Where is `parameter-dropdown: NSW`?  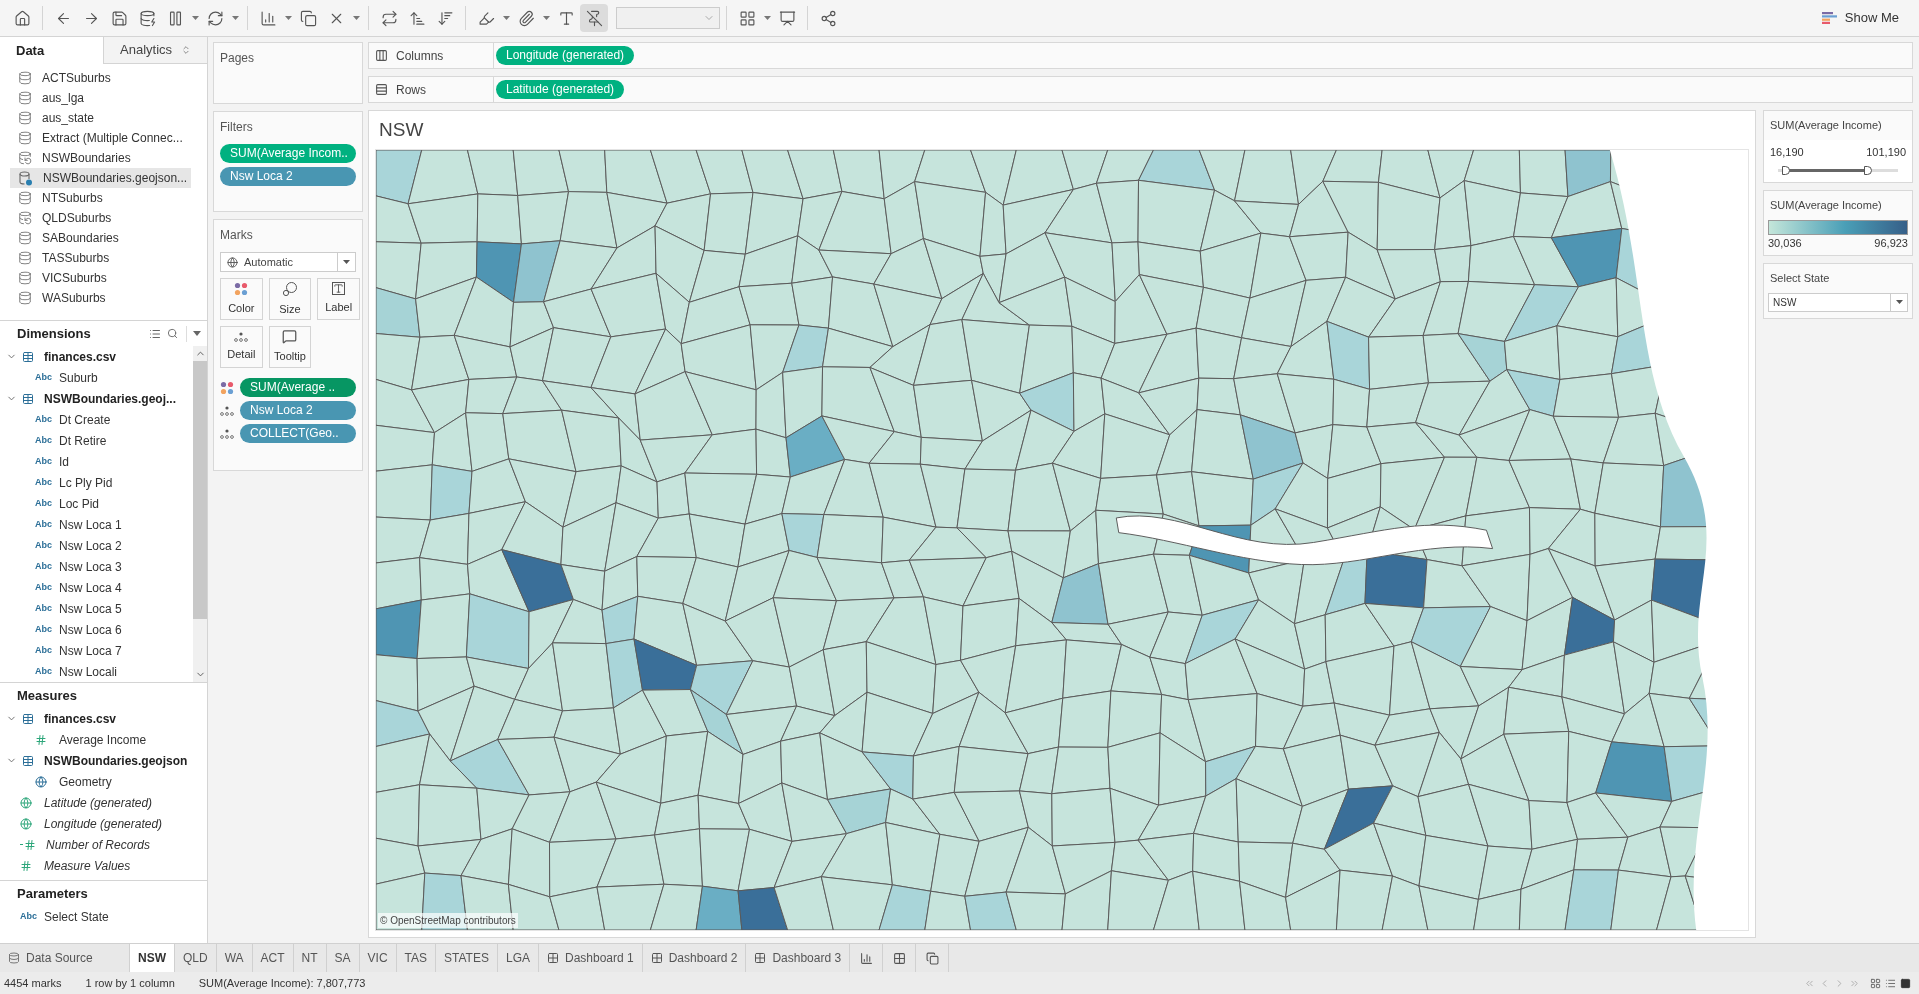 parameter-dropdown: NSW is located at coordinates (1838, 302).